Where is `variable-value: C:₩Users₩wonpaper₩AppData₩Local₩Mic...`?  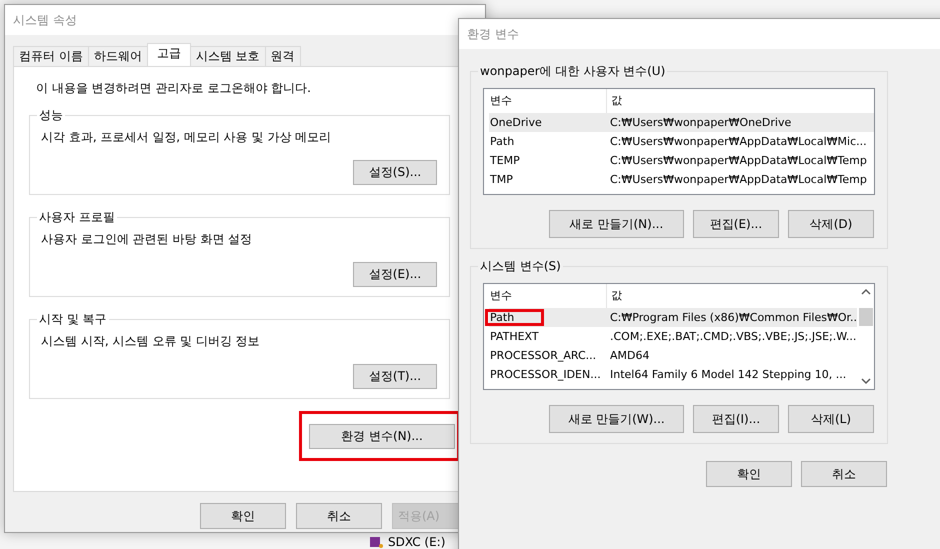
variable-value: C:₩Users₩wonpaper₩AppData₩Local₩Mic... is located at coordinates (738, 141).